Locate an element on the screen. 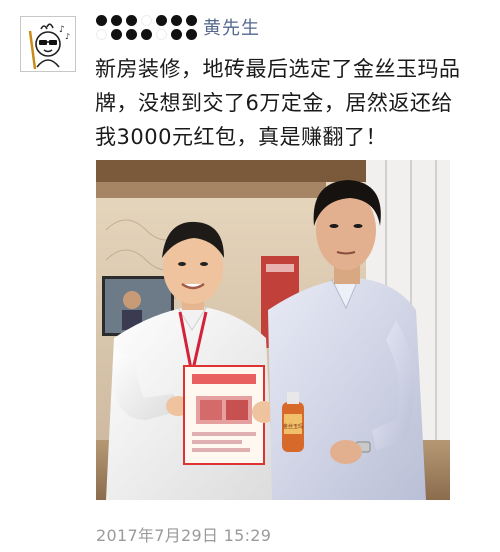 Image resolution: width=500 pixels, height=552 pixels. author-name-row: 黄先生 is located at coordinates (178, 27).